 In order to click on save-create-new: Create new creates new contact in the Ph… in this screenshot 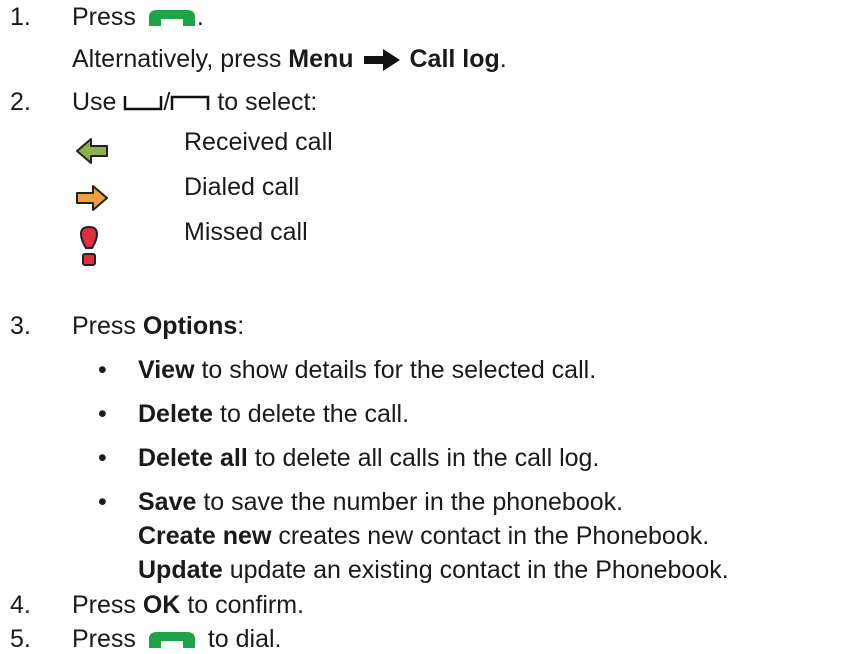, I will do `click(423, 536)`.